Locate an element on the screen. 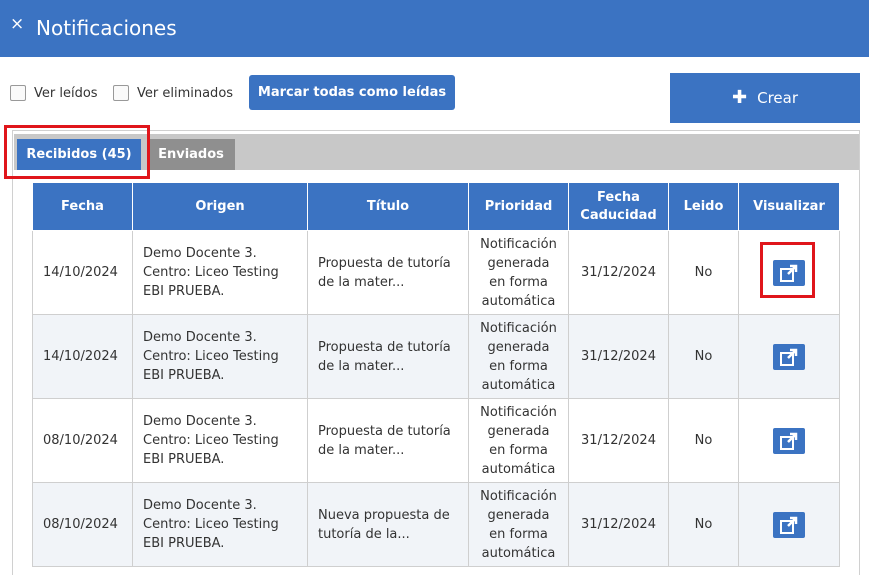 The width and height of the screenshot is (869, 575). col-fecha-caducidad: Fecha Caducidad is located at coordinates (618, 206).